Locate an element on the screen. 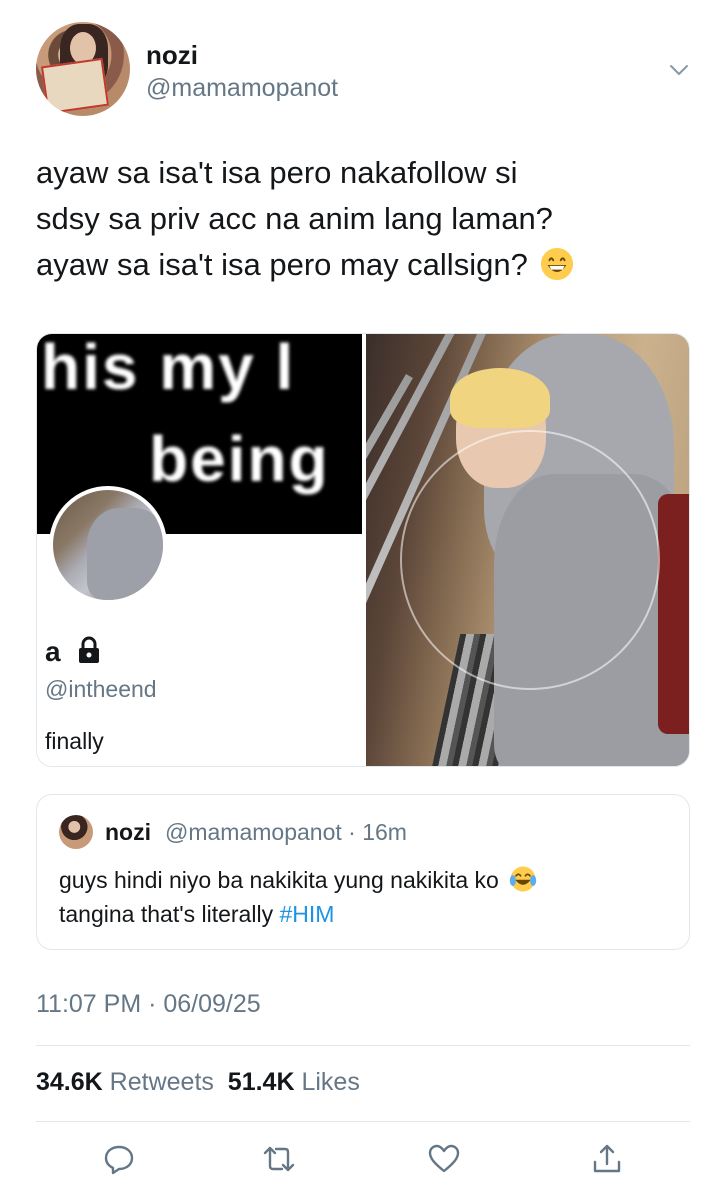  tweet-line-1: ayaw sa isa't isa pero nakafollow si is located at coordinates (277, 172).